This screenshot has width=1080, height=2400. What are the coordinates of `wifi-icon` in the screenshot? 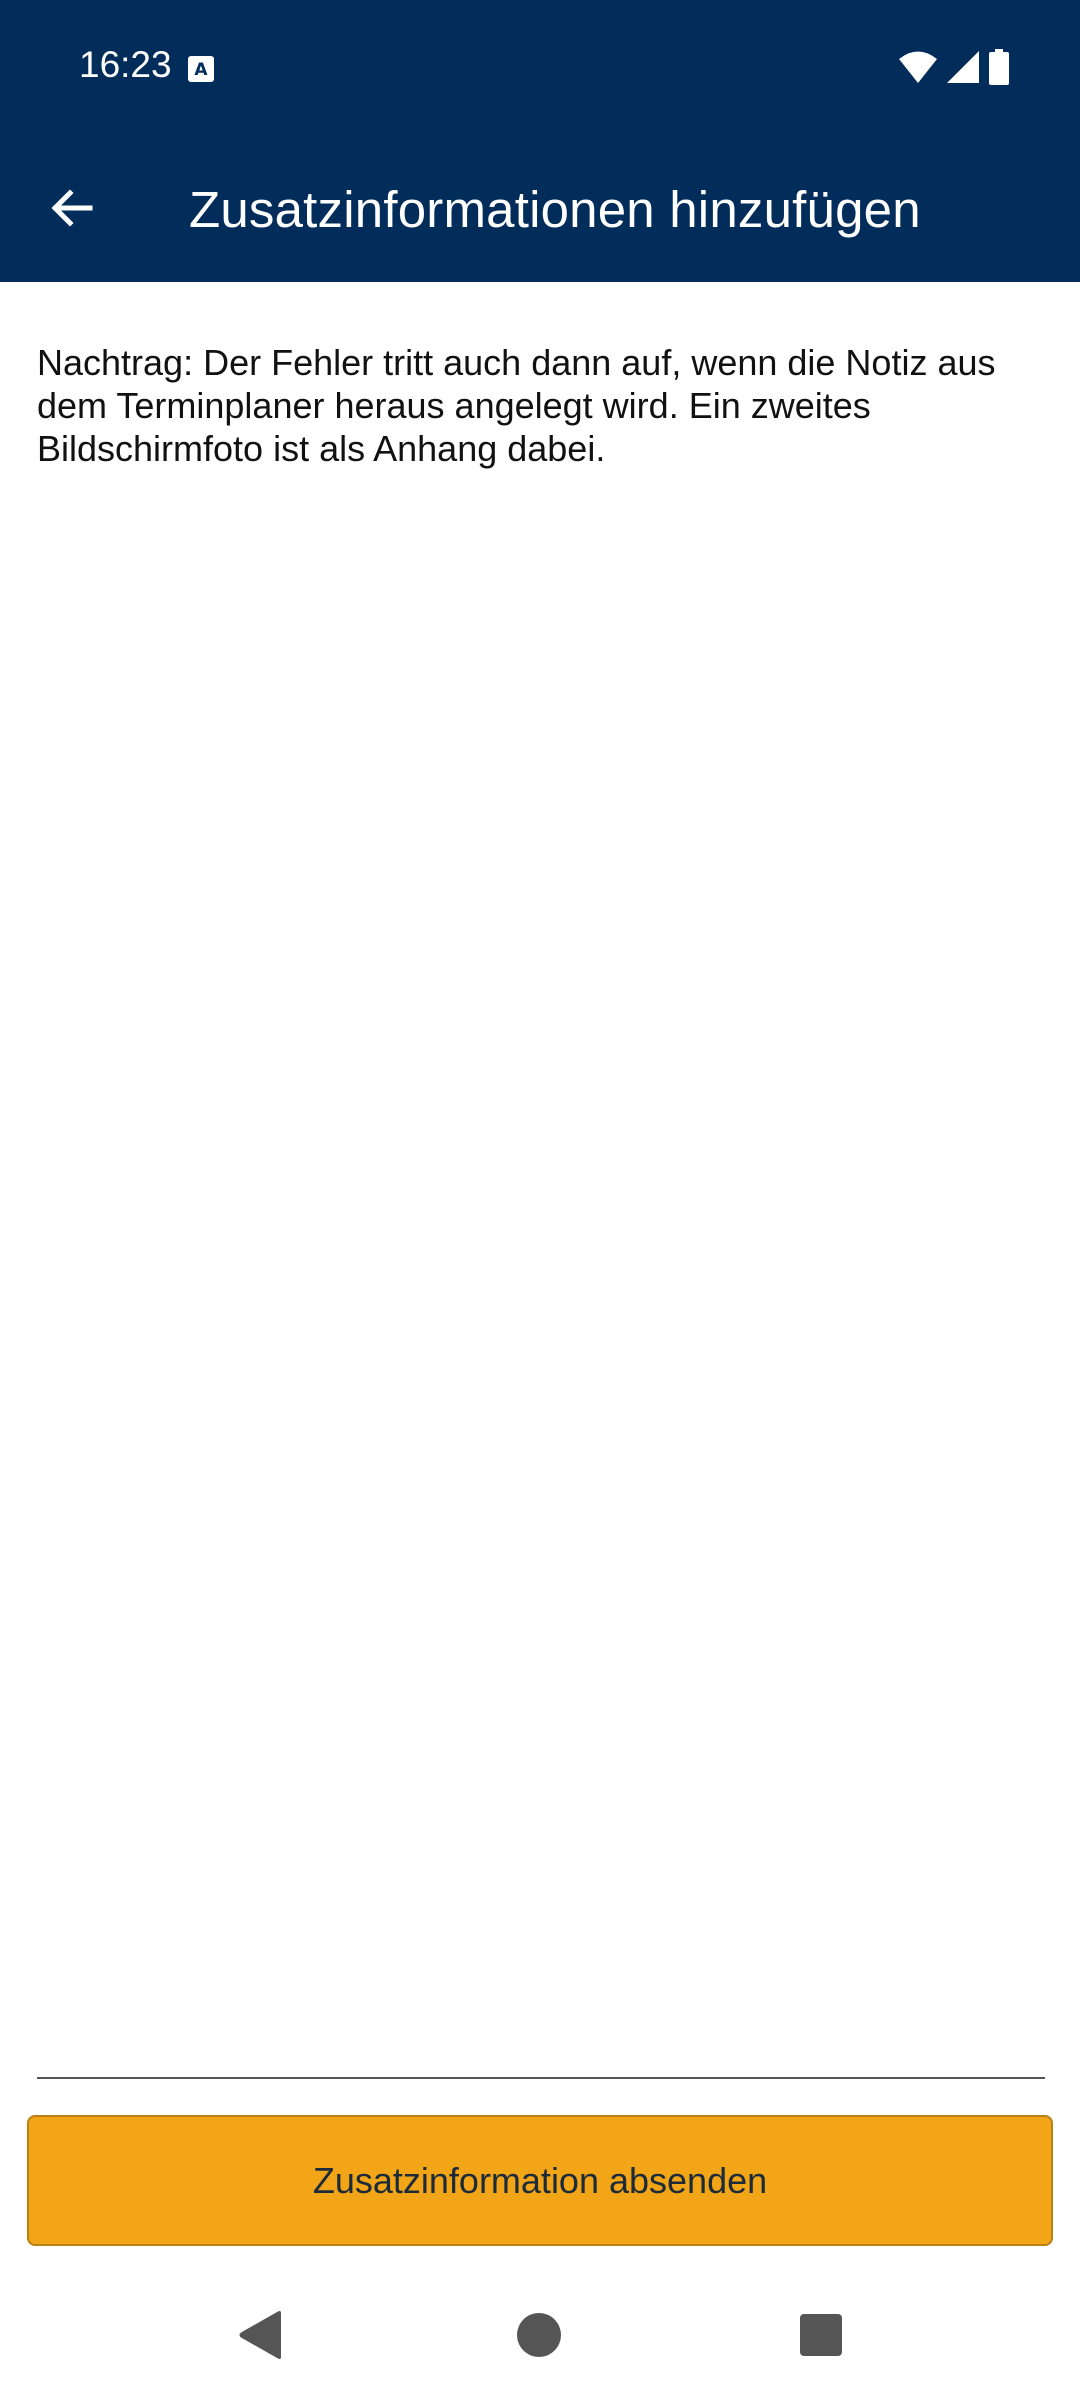 It's located at (918, 67).